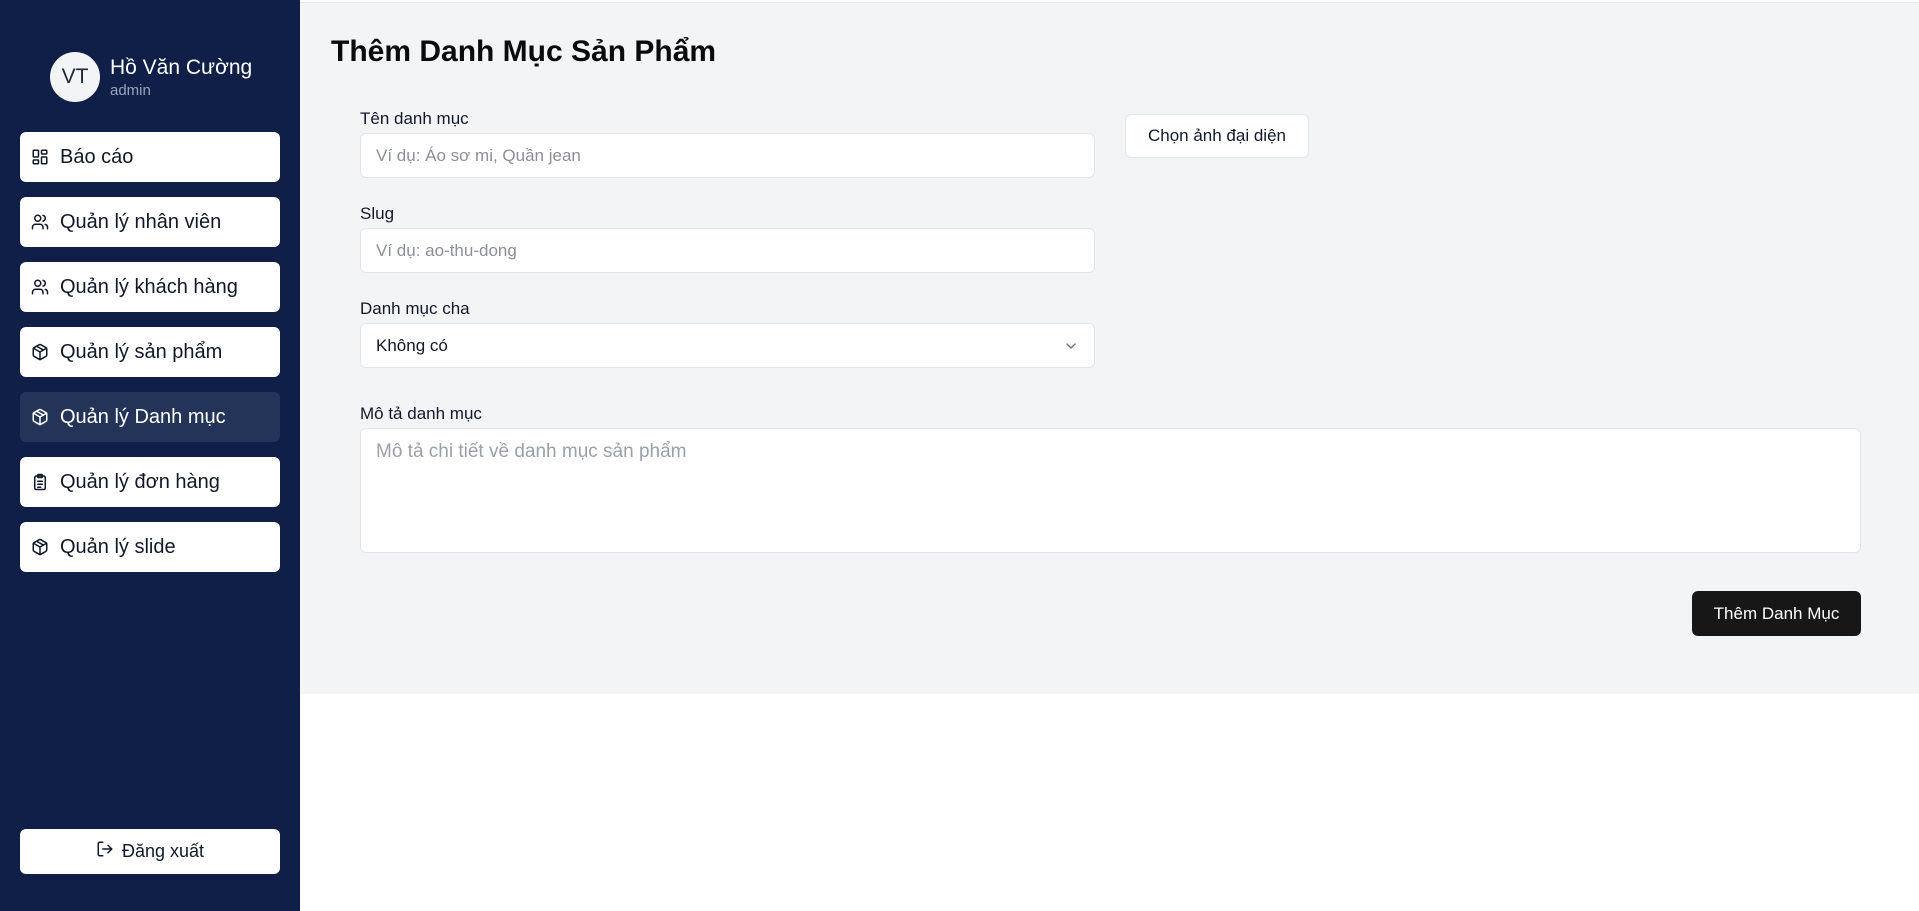 The width and height of the screenshot is (1919, 911). What do you see at coordinates (1071, 346) in the screenshot?
I see `chevron-down-icon` at bounding box center [1071, 346].